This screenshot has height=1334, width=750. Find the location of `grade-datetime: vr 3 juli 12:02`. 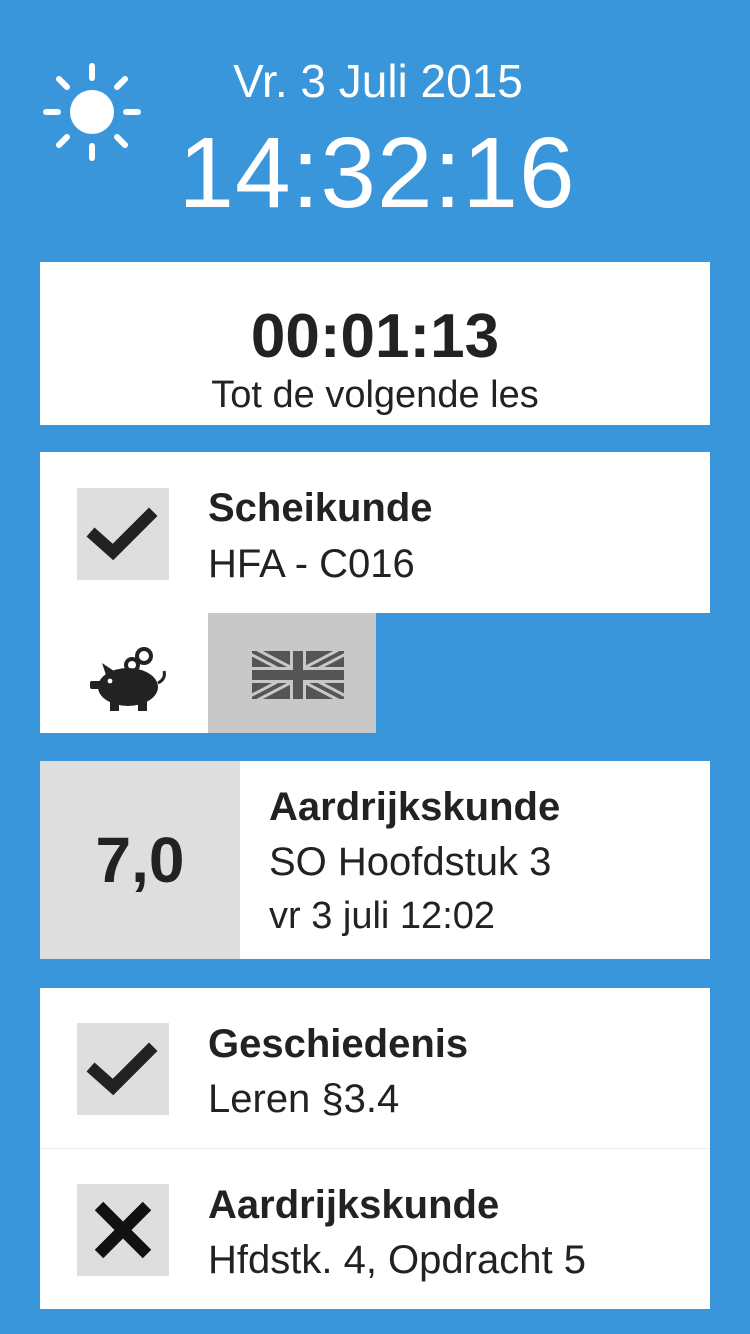

grade-datetime: vr 3 juli 12:02 is located at coordinates (382, 916).